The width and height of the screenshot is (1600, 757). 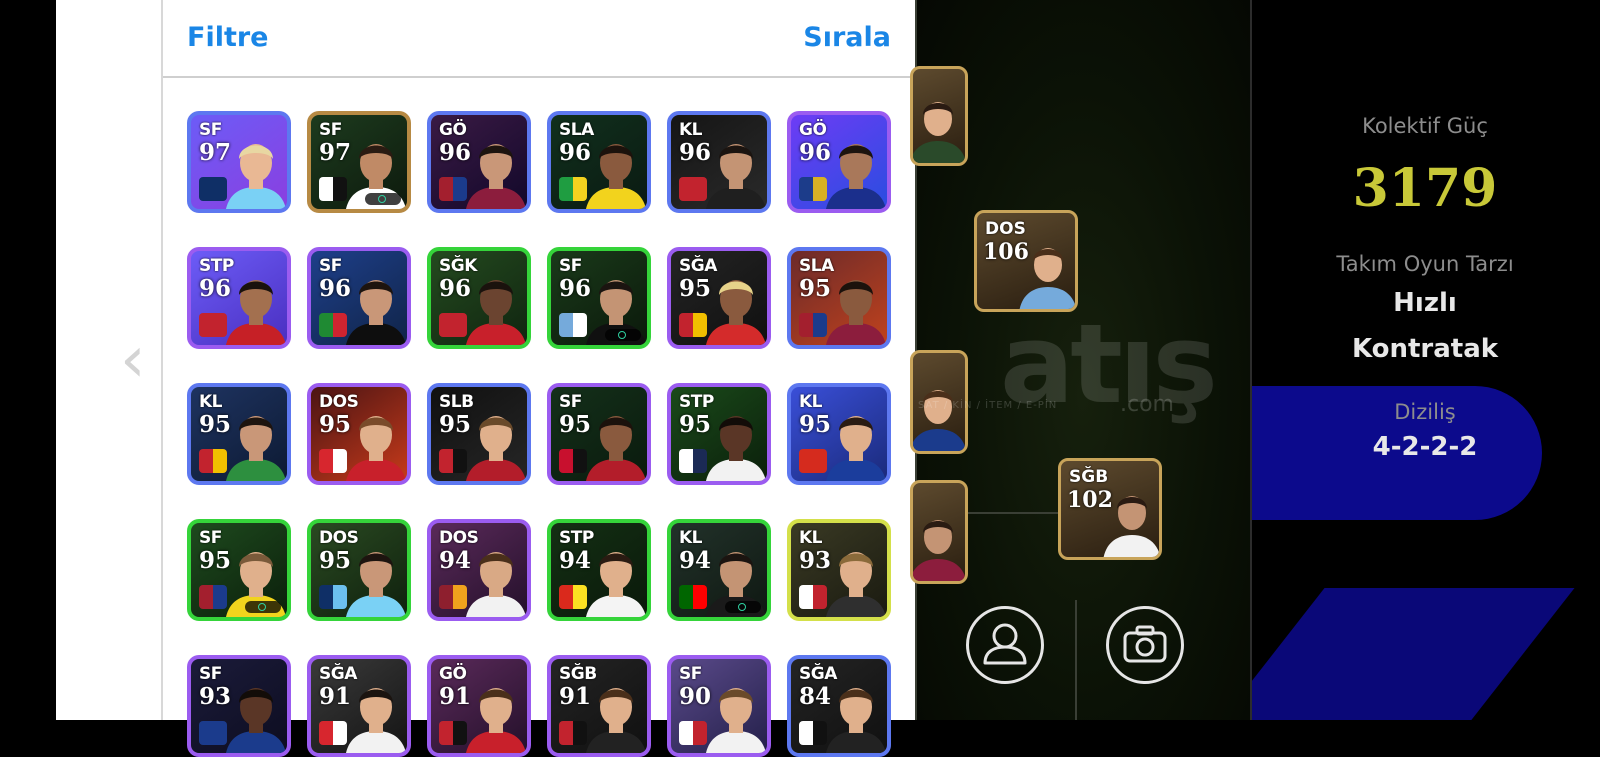 I want to click on player-card: STP 94, so click(x=599, y=570).